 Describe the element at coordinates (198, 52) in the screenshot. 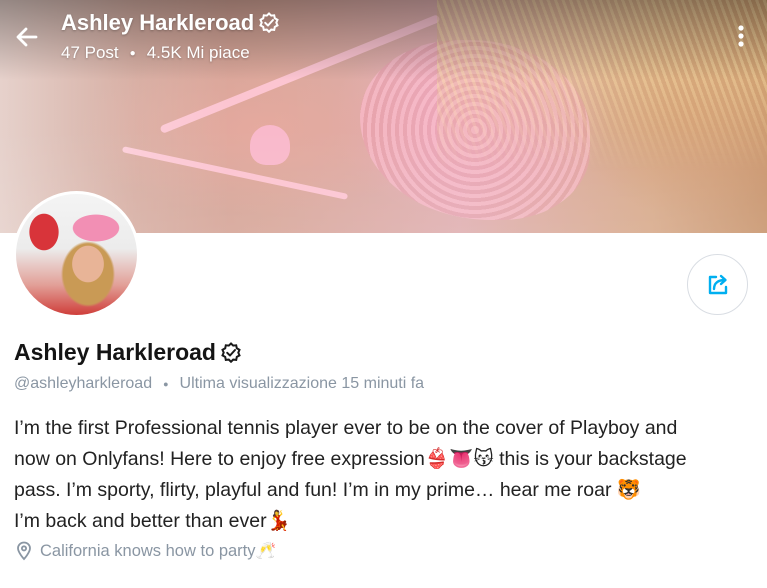

I see `like-count: 4.5K Mi piace` at that location.